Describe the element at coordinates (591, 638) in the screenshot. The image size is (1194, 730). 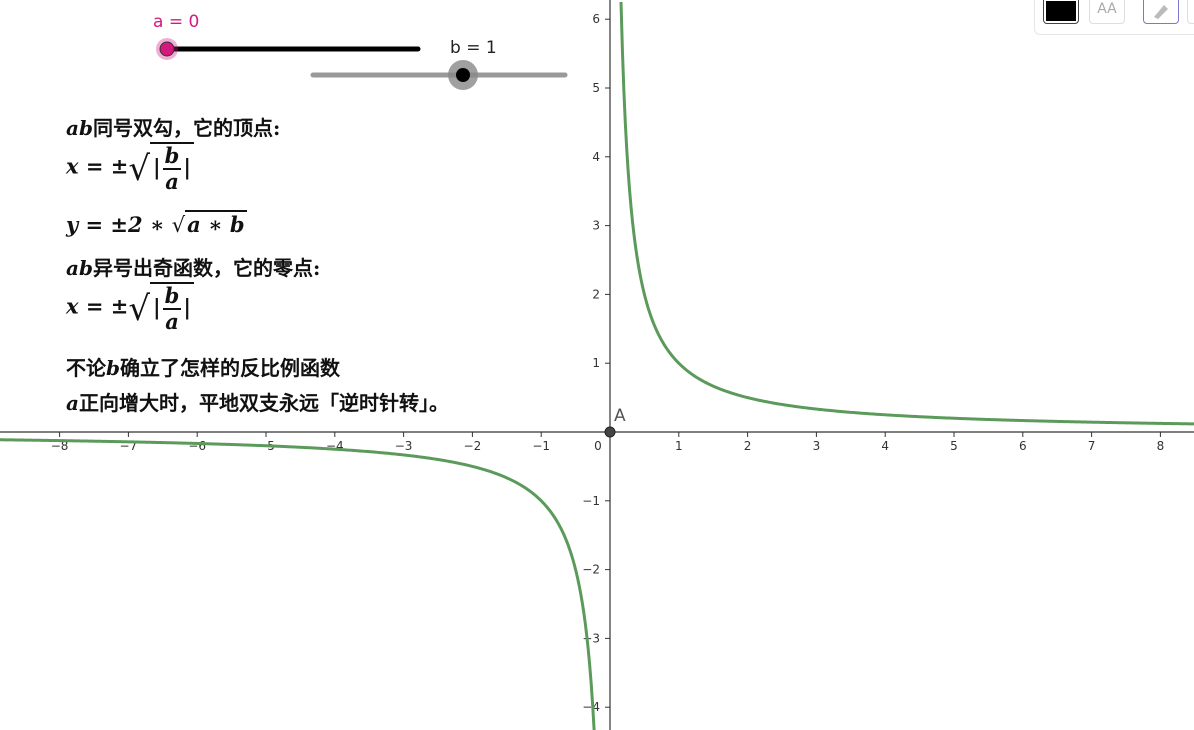
I see `y-tick-label: −3` at that location.